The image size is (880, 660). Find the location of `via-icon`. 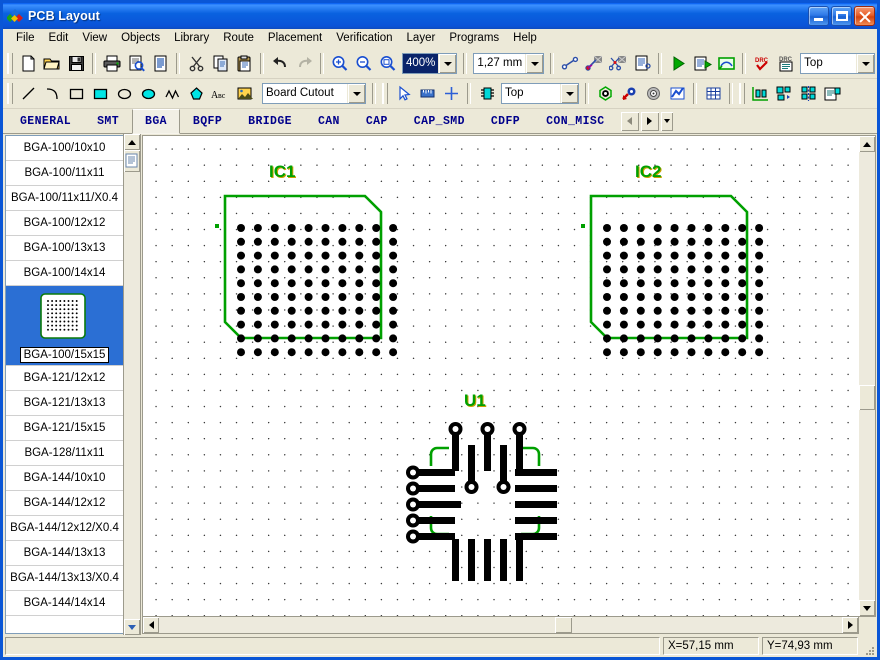

via-icon is located at coordinates (629, 93).